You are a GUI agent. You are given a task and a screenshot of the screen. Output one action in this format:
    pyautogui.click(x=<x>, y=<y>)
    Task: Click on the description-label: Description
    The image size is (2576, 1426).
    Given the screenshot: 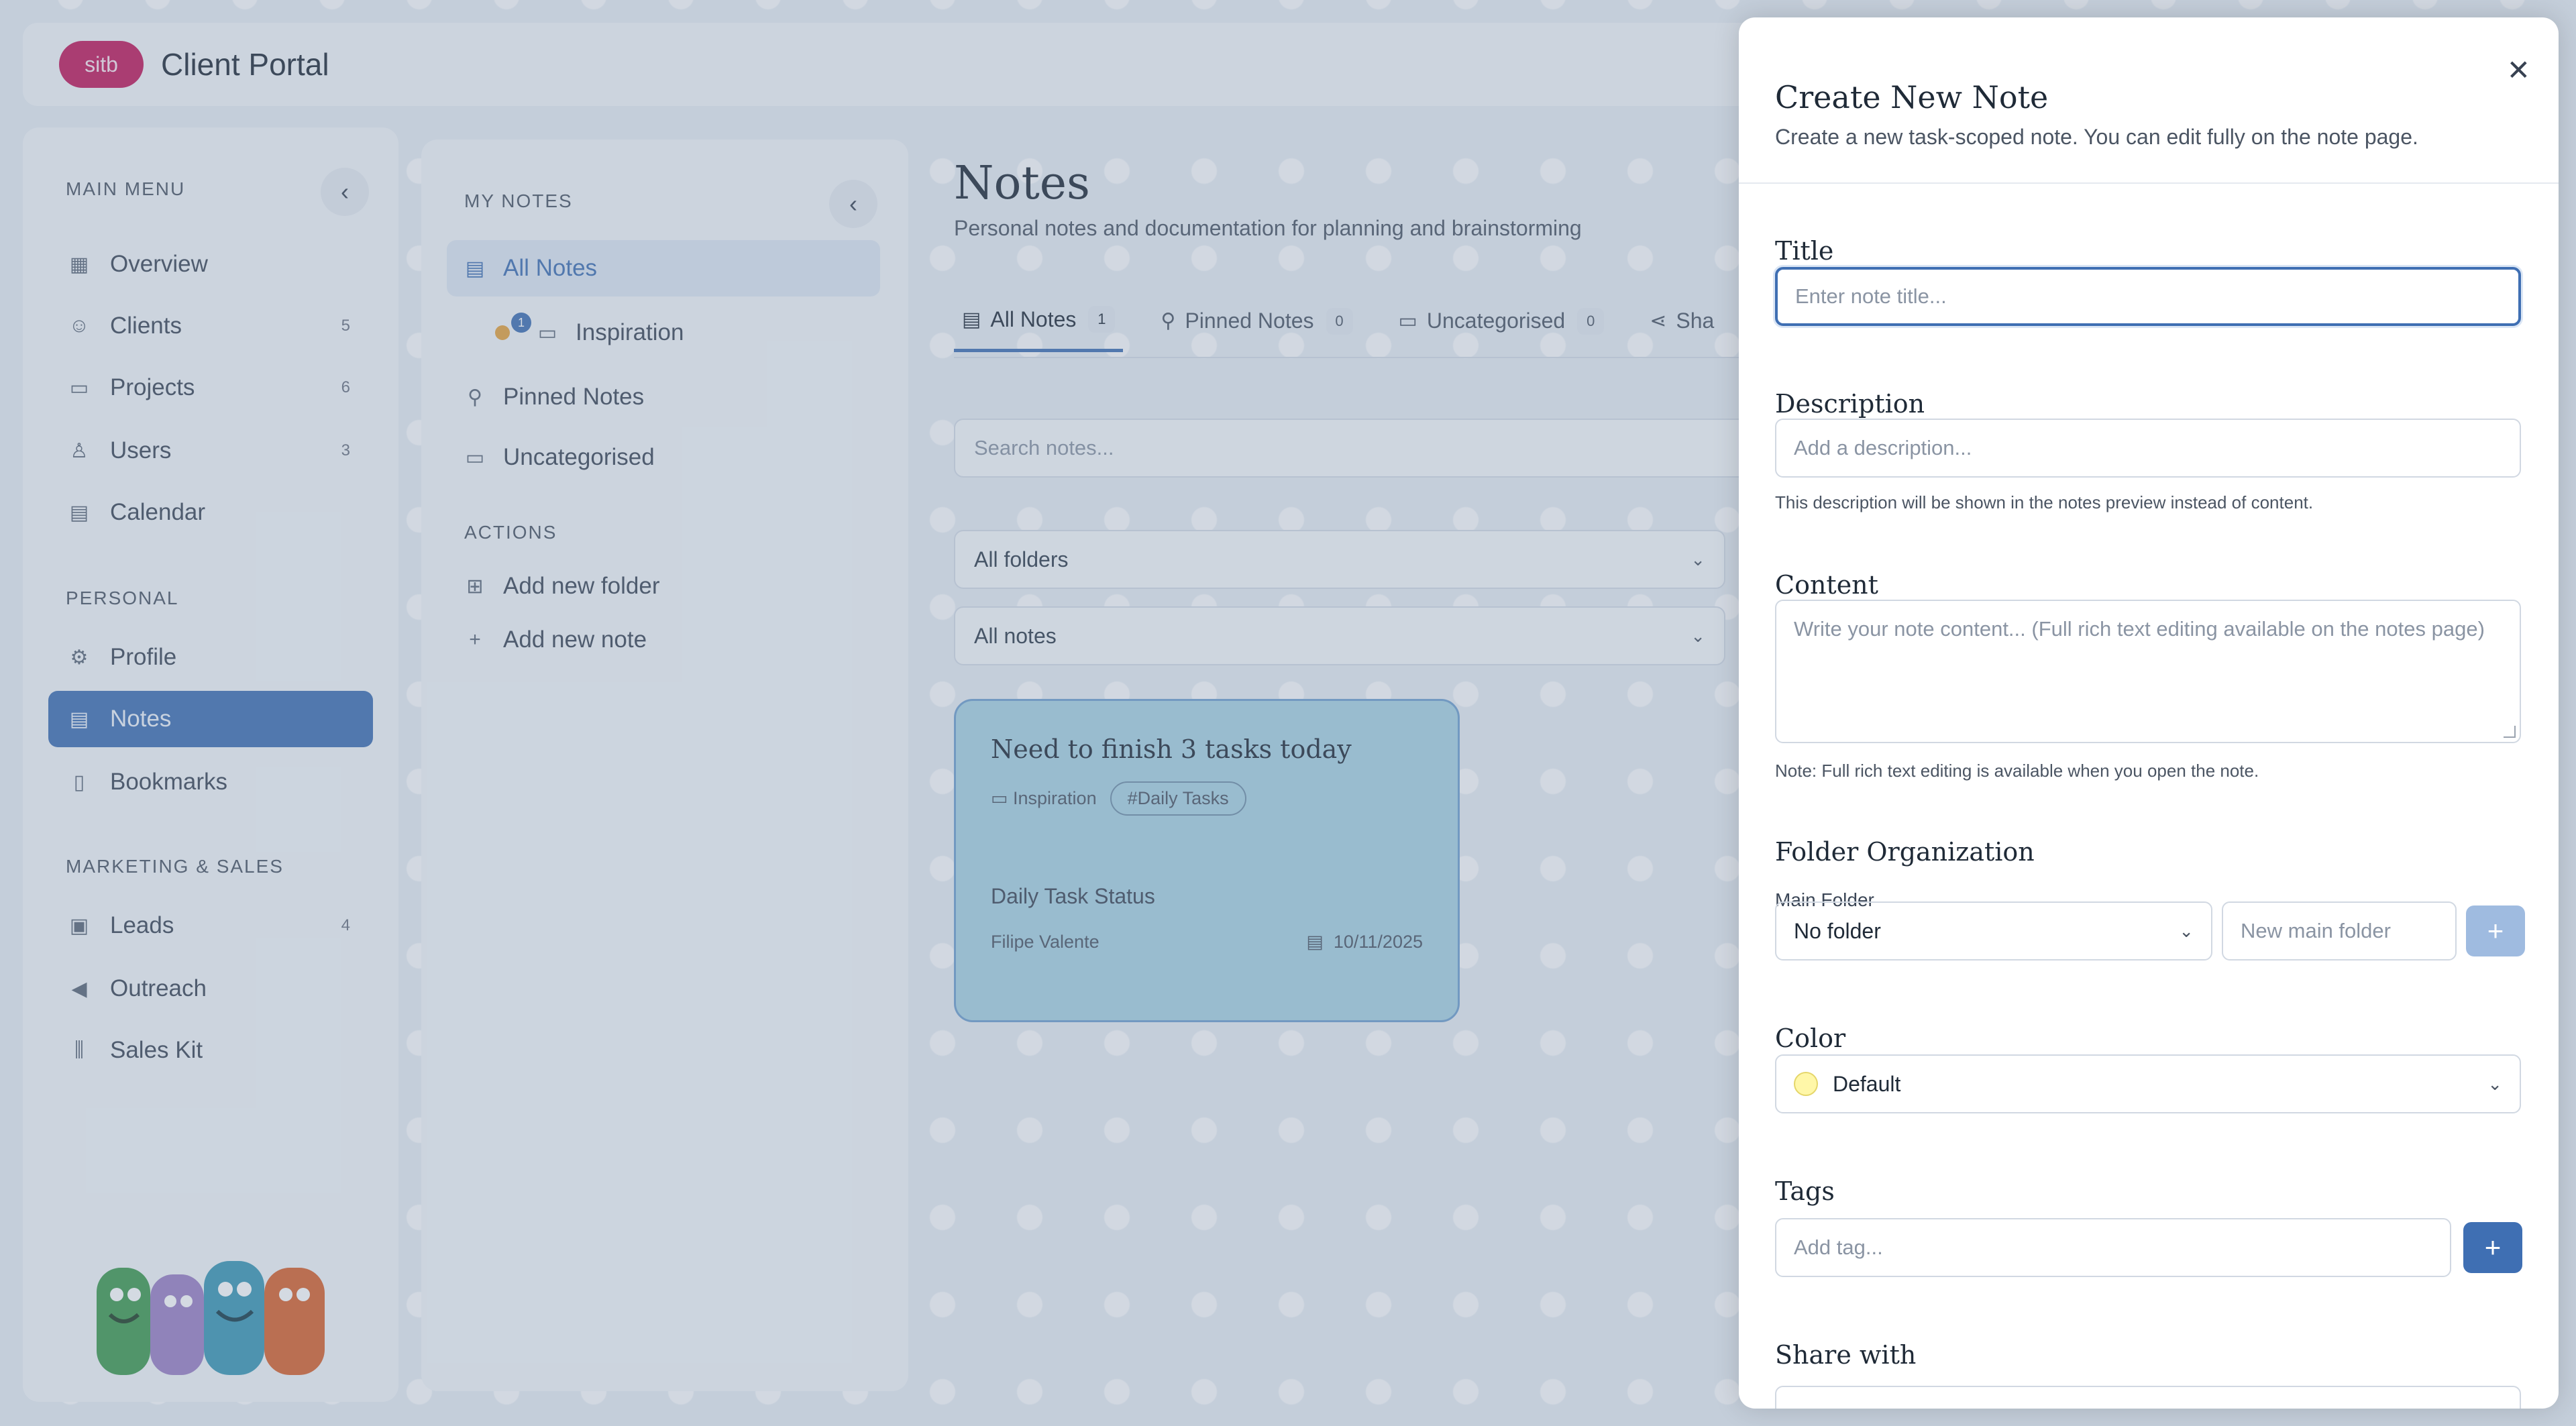 What is the action you would take?
    pyautogui.click(x=1850, y=404)
    